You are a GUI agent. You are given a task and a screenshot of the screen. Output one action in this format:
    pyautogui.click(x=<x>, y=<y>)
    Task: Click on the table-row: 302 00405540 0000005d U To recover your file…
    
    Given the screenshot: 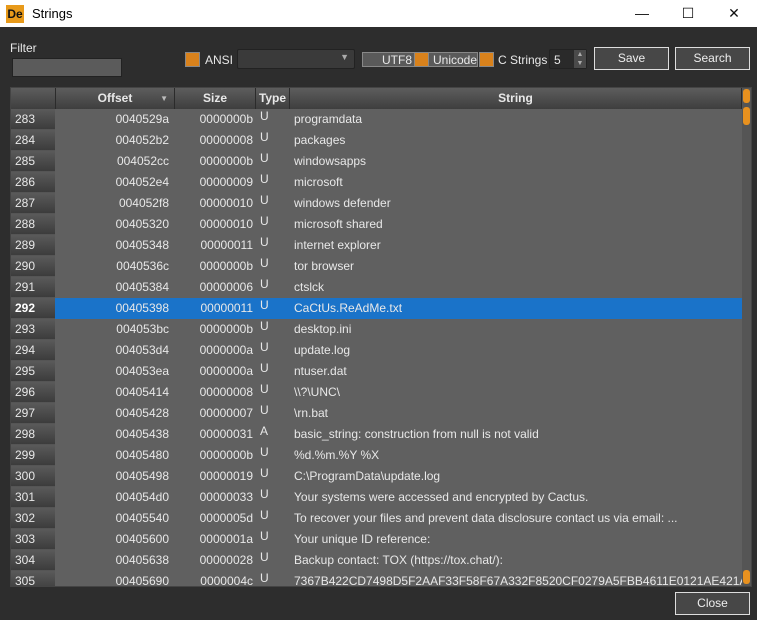 What is the action you would take?
    pyautogui.click(x=376, y=518)
    